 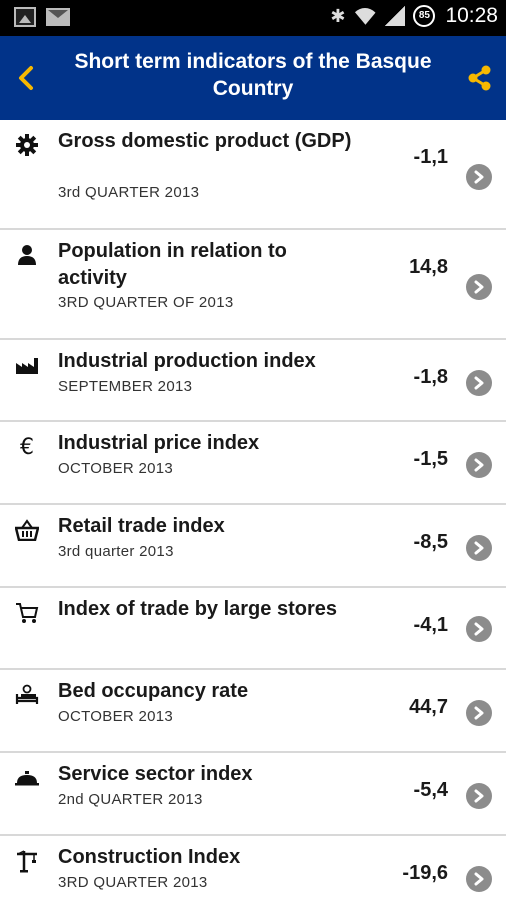 What do you see at coordinates (253, 18) in the screenshot?
I see `status-bar: ✱ 85 10:28` at bounding box center [253, 18].